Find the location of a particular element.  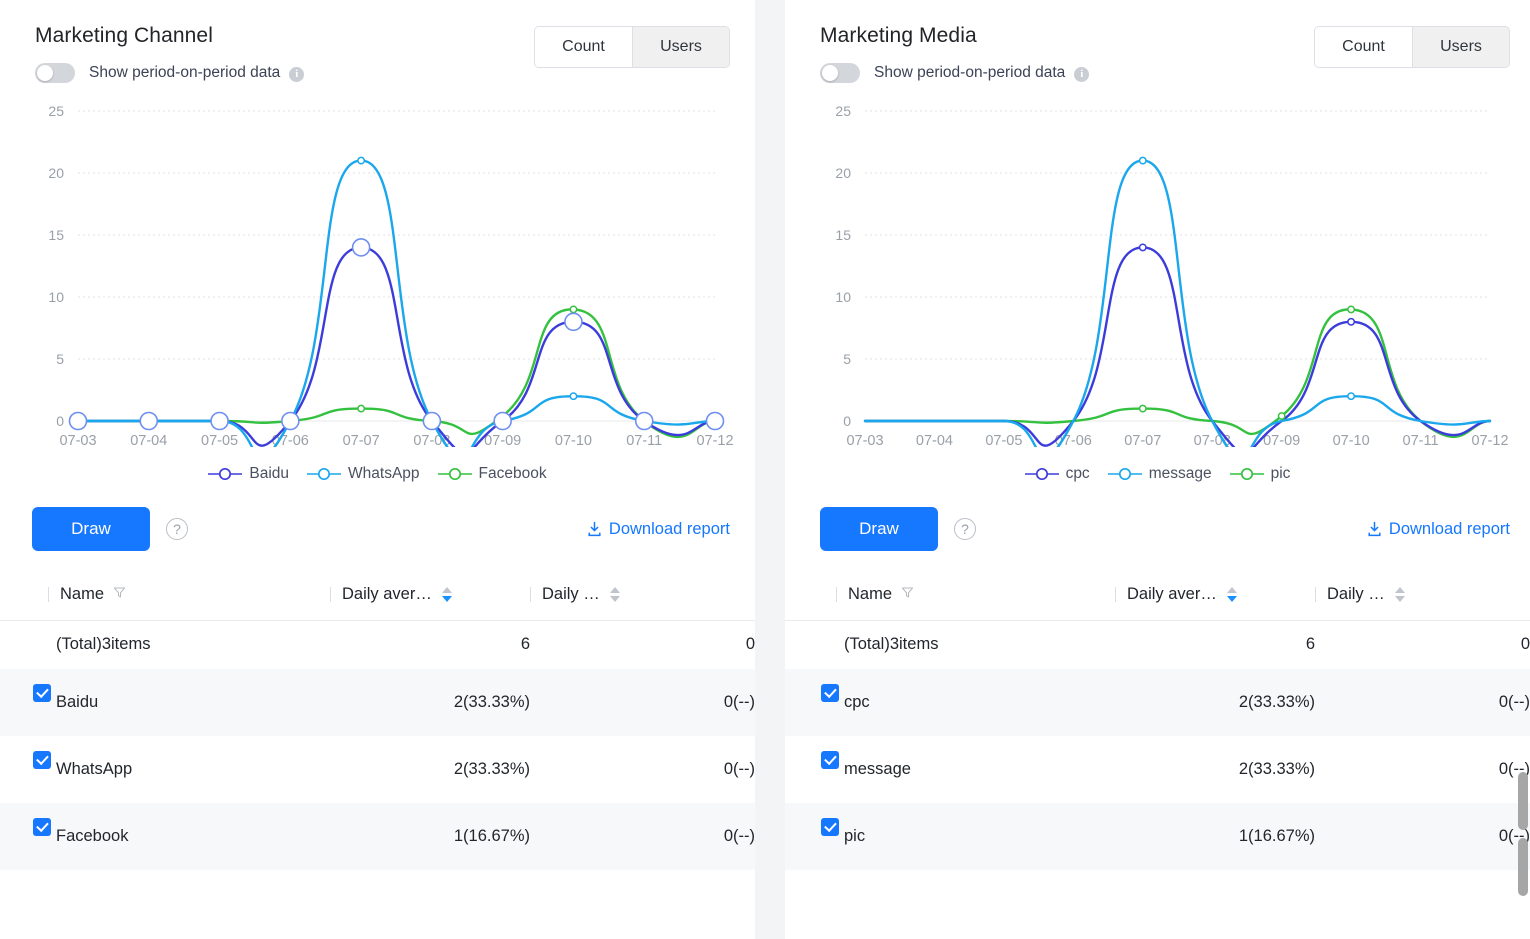

y-axis-tick-label: 20 is located at coordinates (843, 173).